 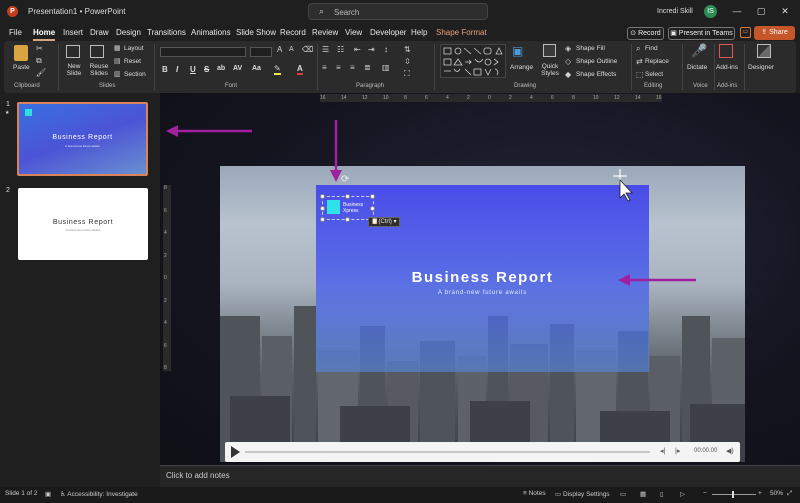 What do you see at coordinates (132, 61) in the screenshot?
I see `reset-button: Reset` at bounding box center [132, 61].